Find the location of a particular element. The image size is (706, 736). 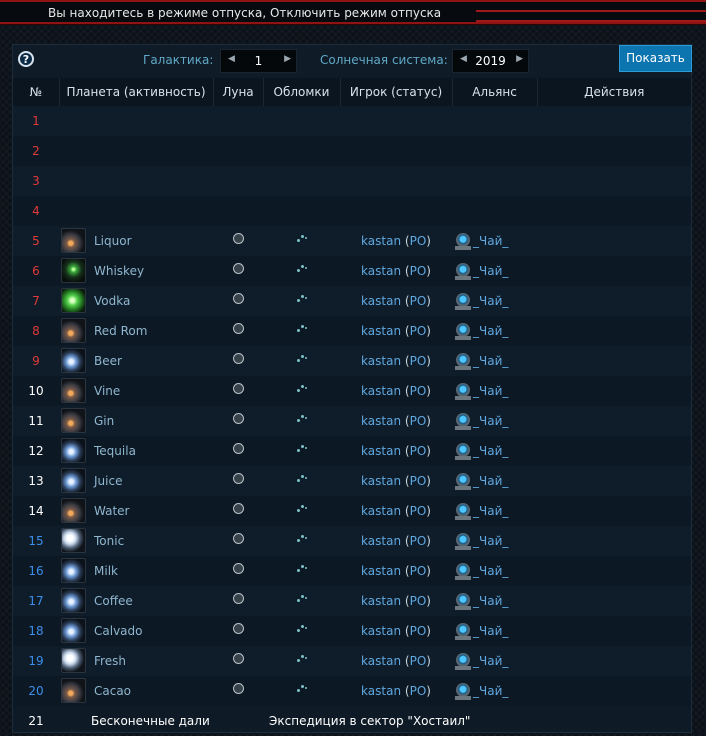

planet-name: Red Rom is located at coordinates (120, 331).